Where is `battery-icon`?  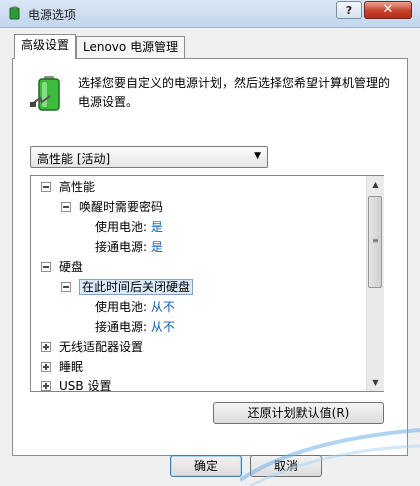 battery-icon is located at coordinates (45, 93).